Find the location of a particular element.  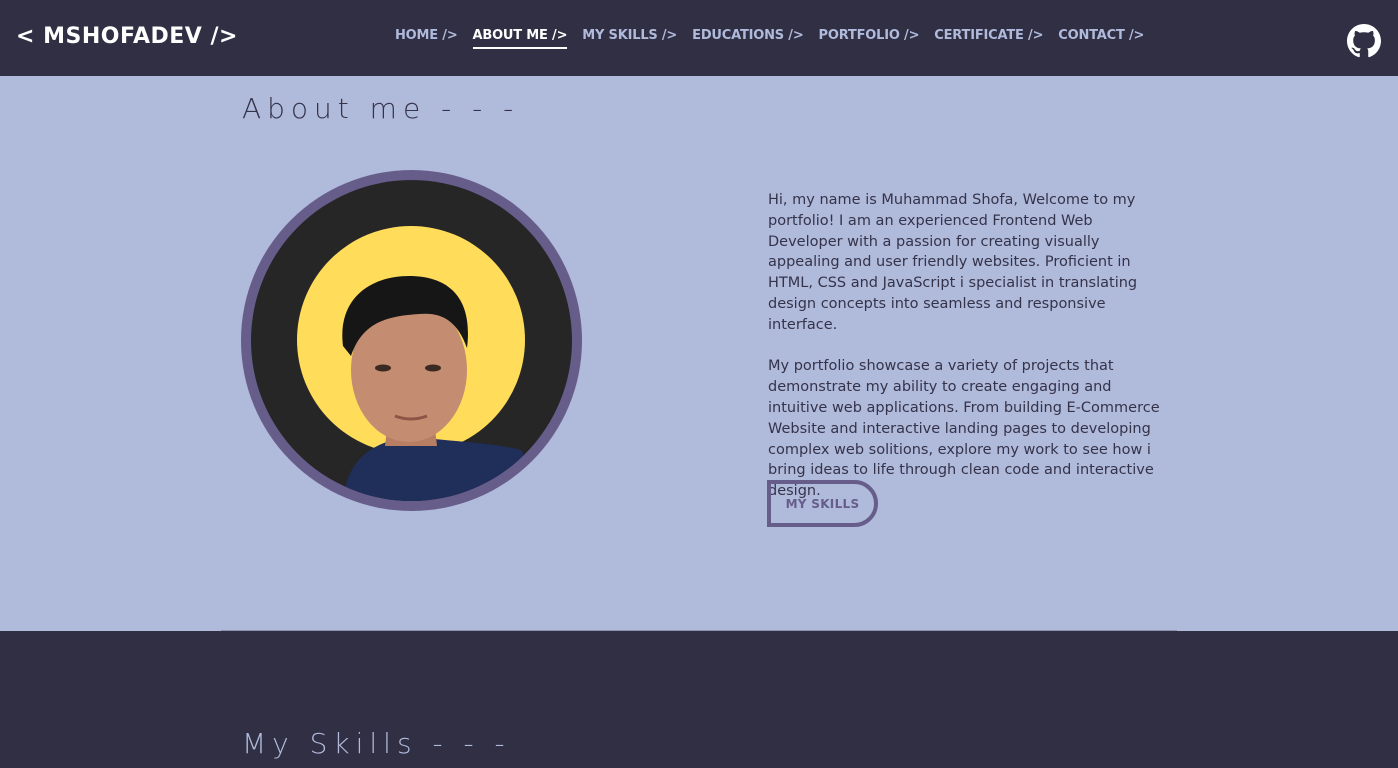

github-icon is located at coordinates (1364, 41).